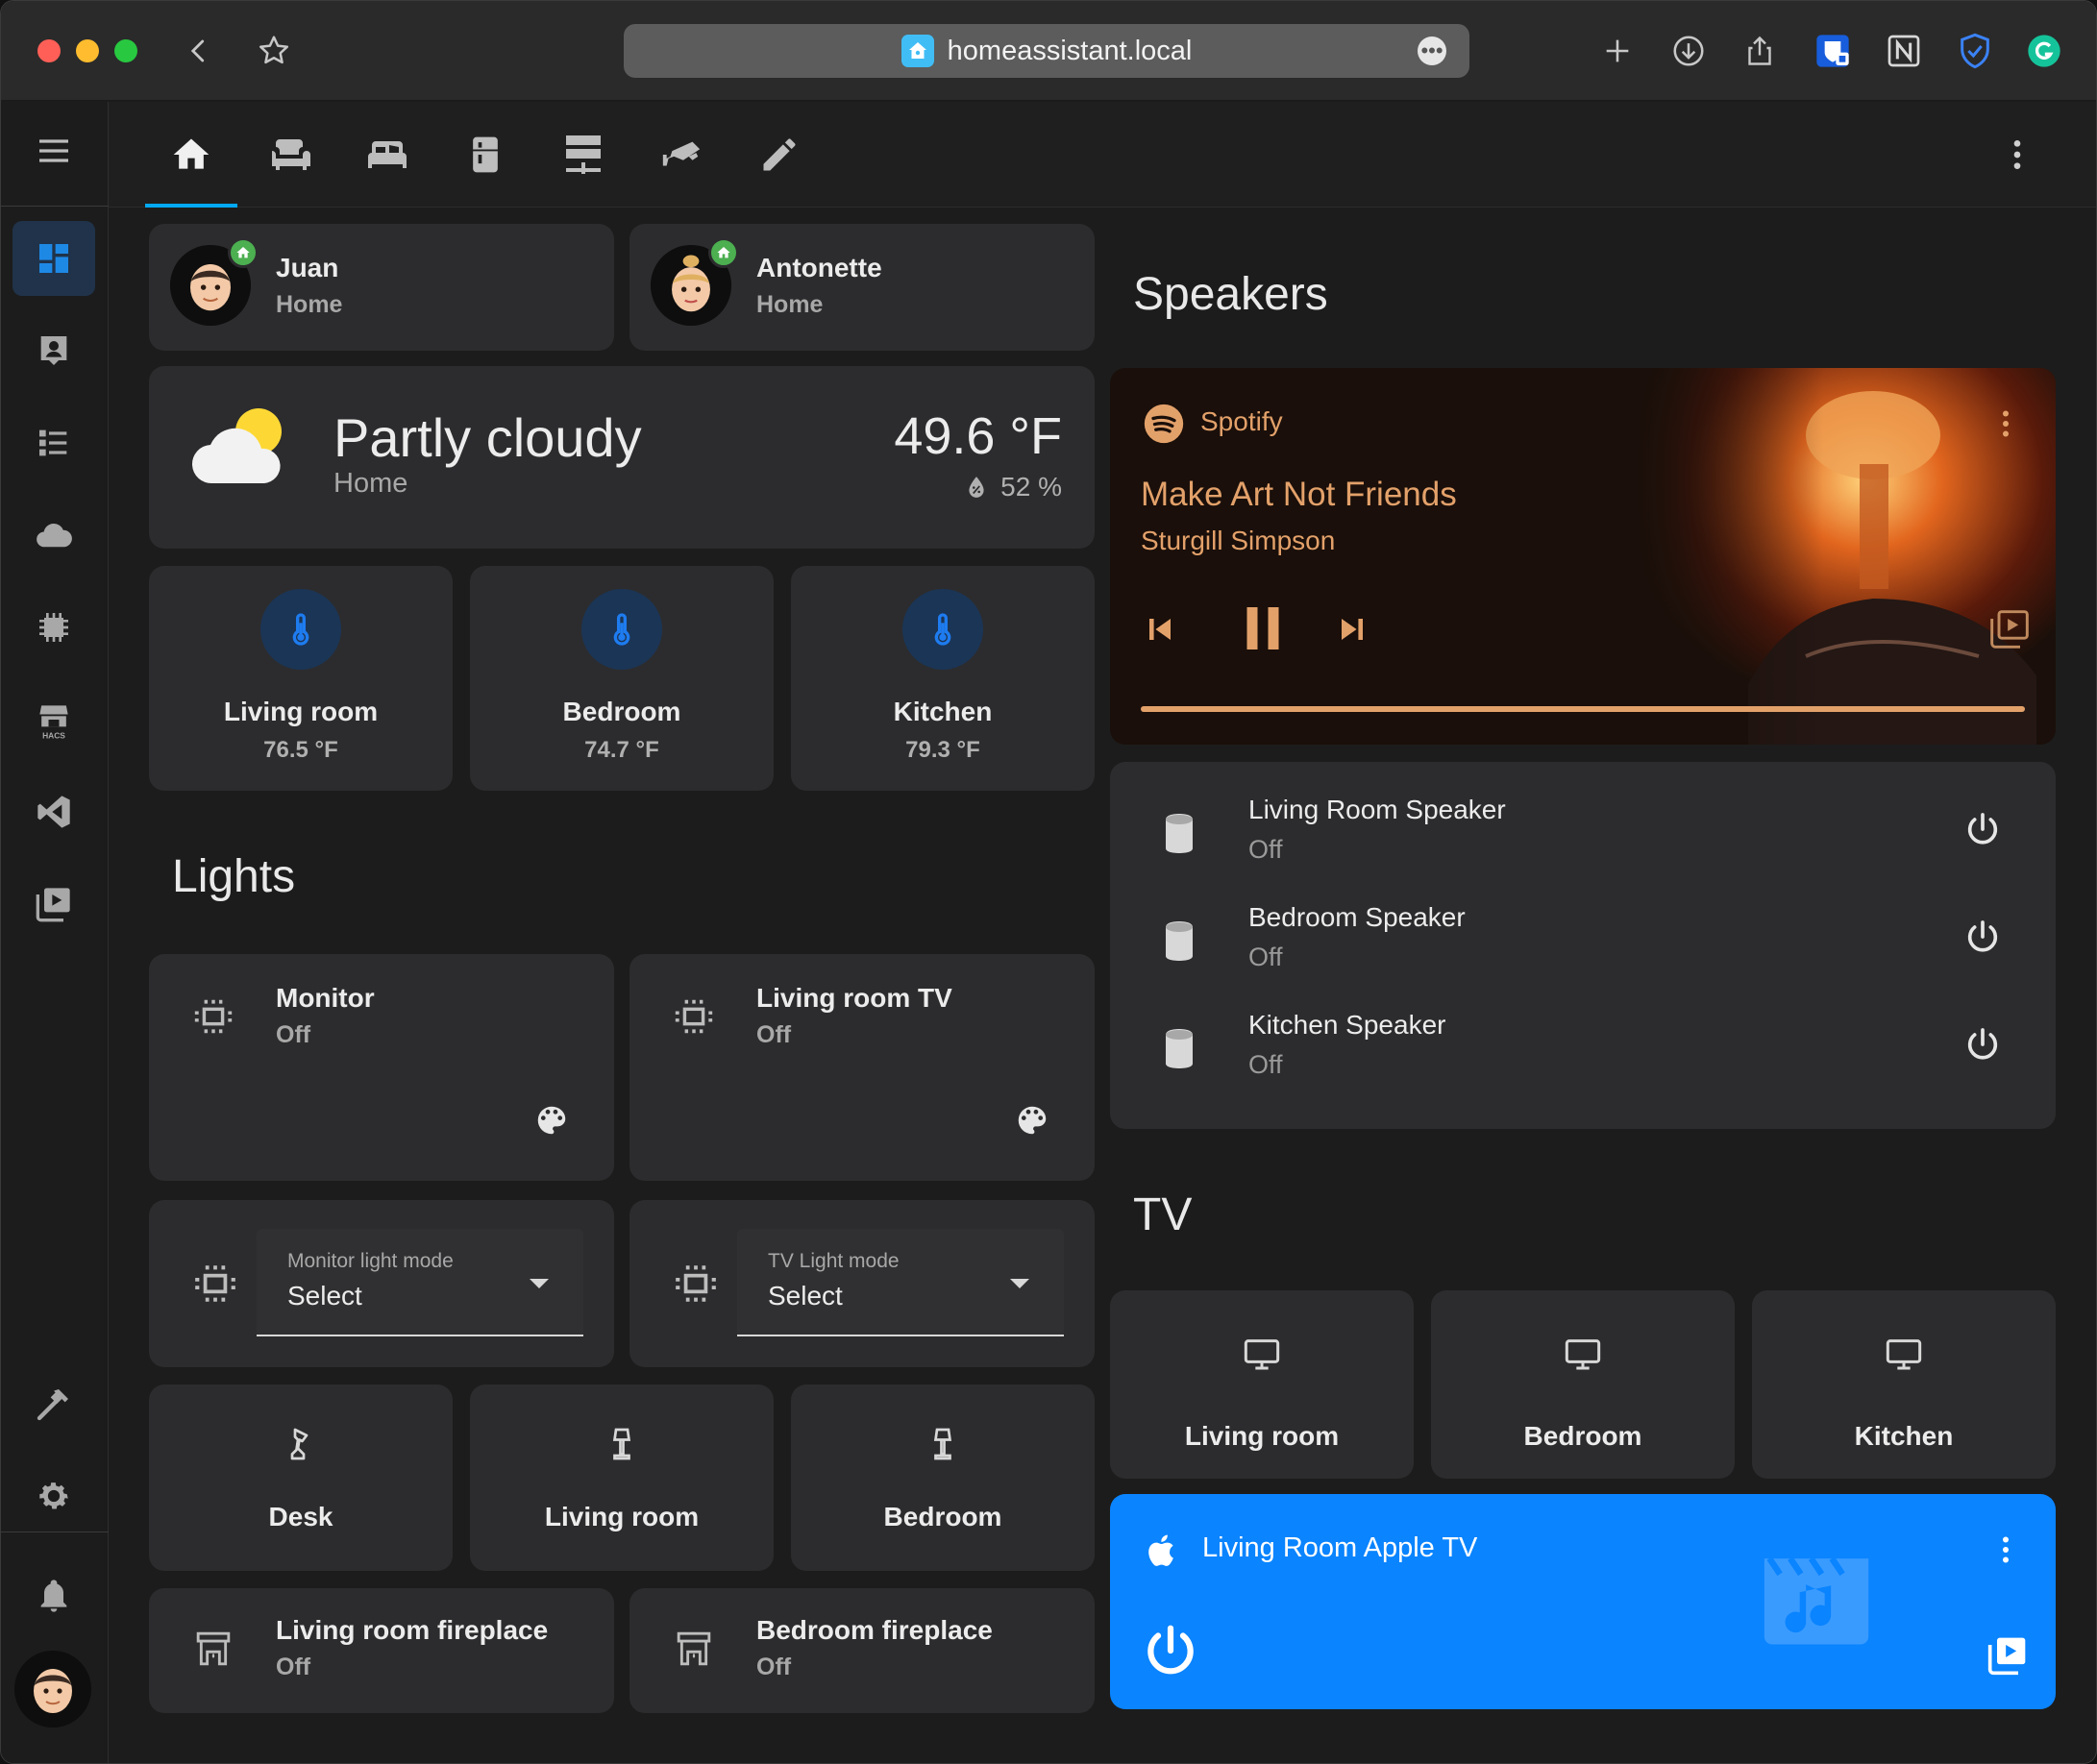 Image resolution: width=2097 pixels, height=1764 pixels. I want to click on next-track-icon, so click(1352, 632).